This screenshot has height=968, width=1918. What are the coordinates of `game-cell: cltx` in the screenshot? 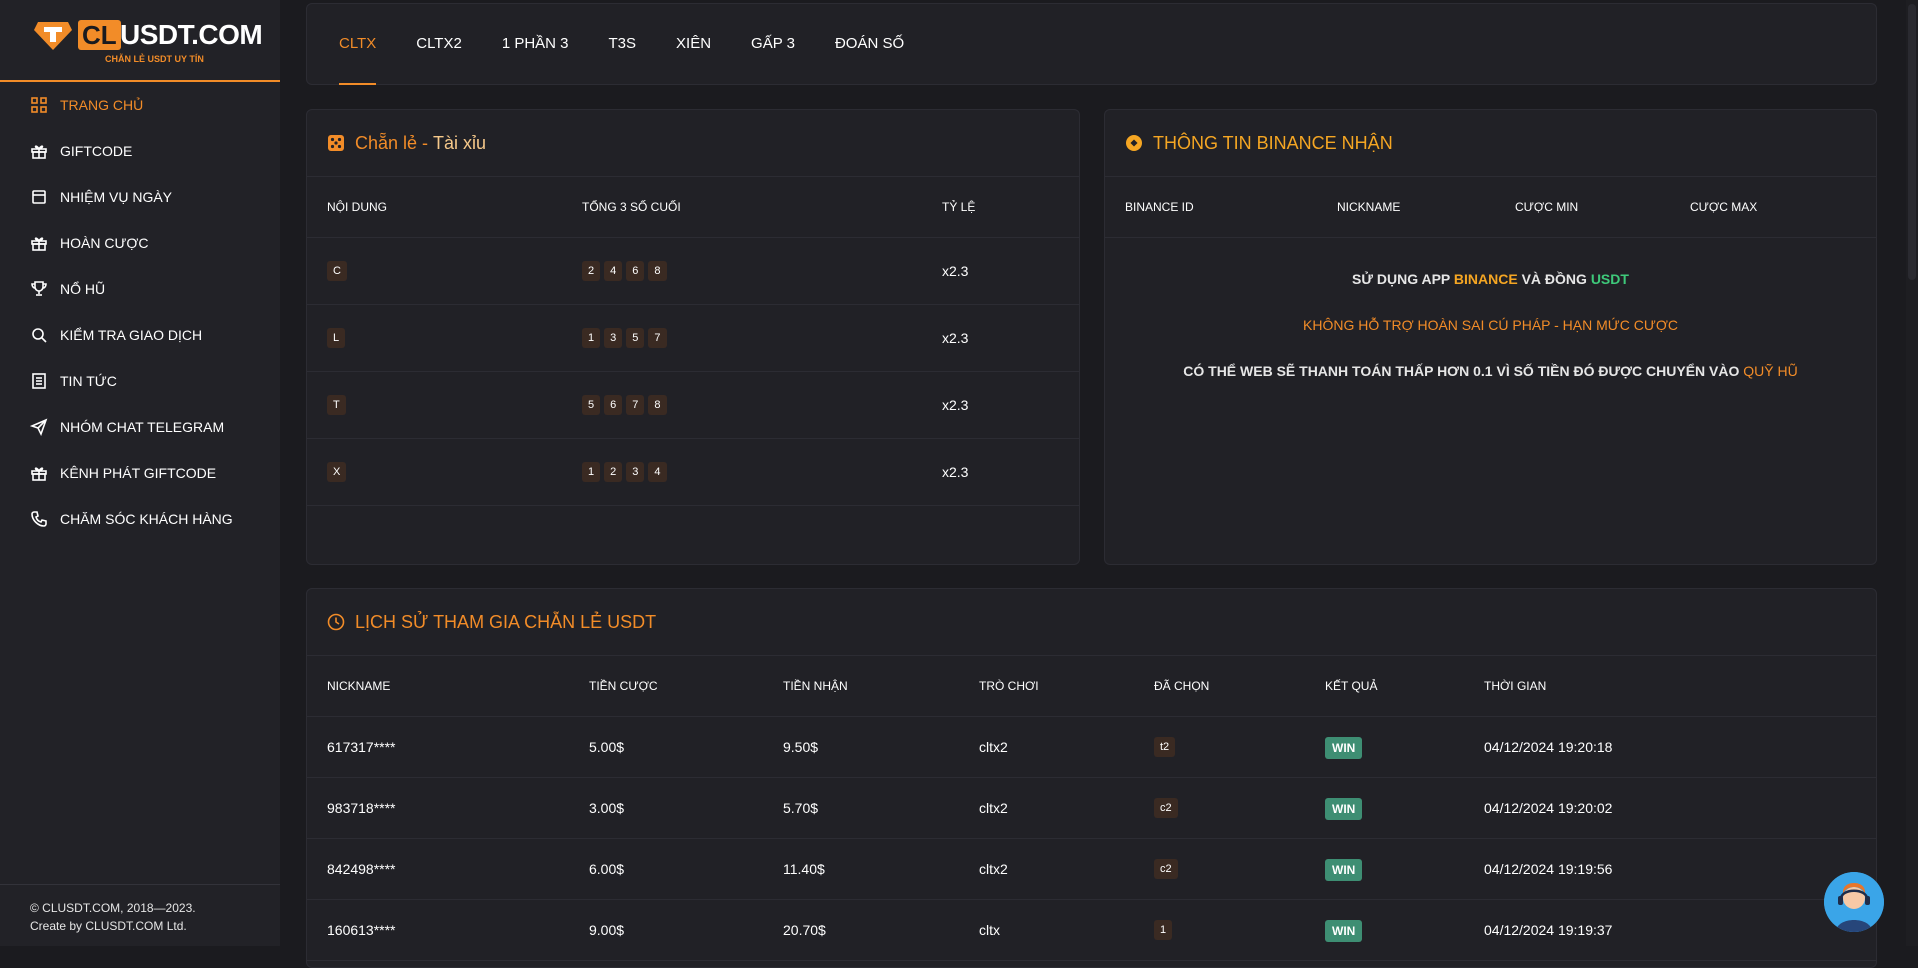 It's located at (1046, 930).